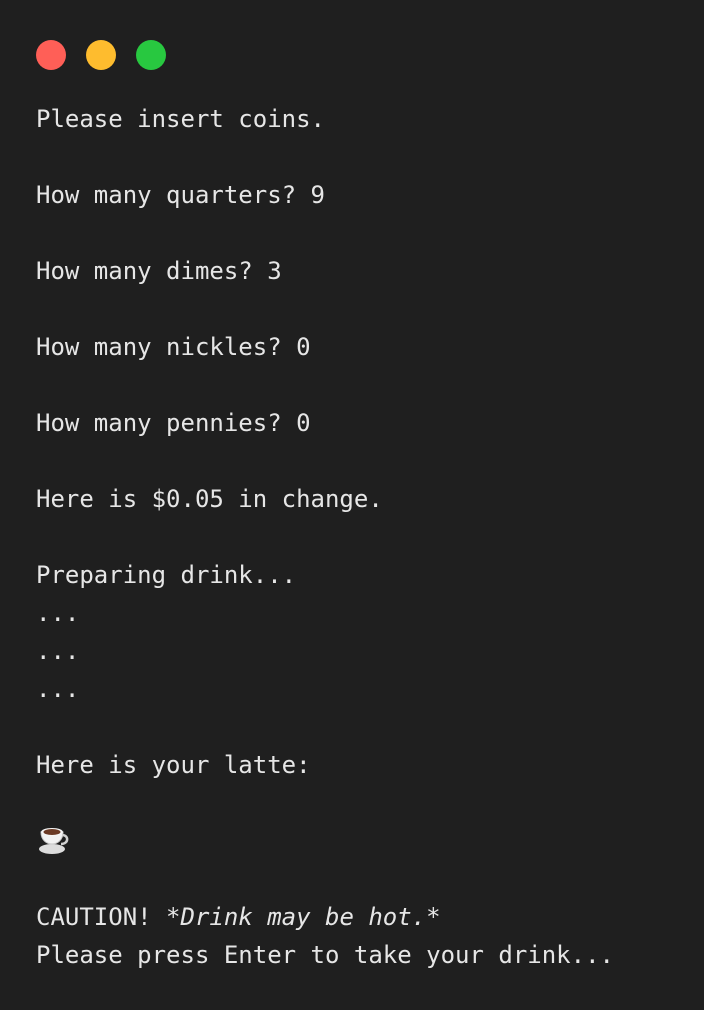  What do you see at coordinates (159, 271) in the screenshot?
I see `dimes-line: How many dimes? 3` at bounding box center [159, 271].